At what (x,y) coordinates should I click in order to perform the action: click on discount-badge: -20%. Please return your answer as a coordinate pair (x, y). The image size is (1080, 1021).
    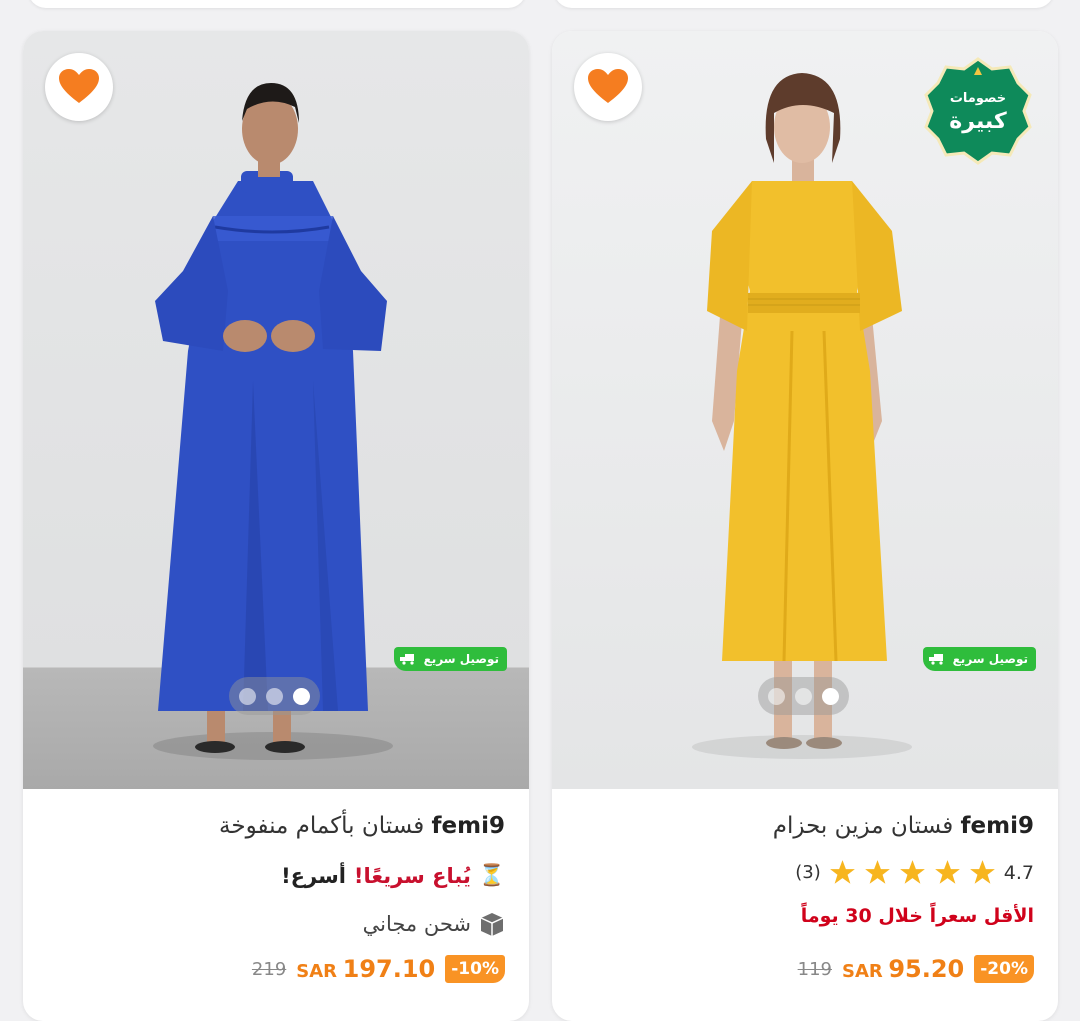
    Looking at the image, I should click on (1004, 969).